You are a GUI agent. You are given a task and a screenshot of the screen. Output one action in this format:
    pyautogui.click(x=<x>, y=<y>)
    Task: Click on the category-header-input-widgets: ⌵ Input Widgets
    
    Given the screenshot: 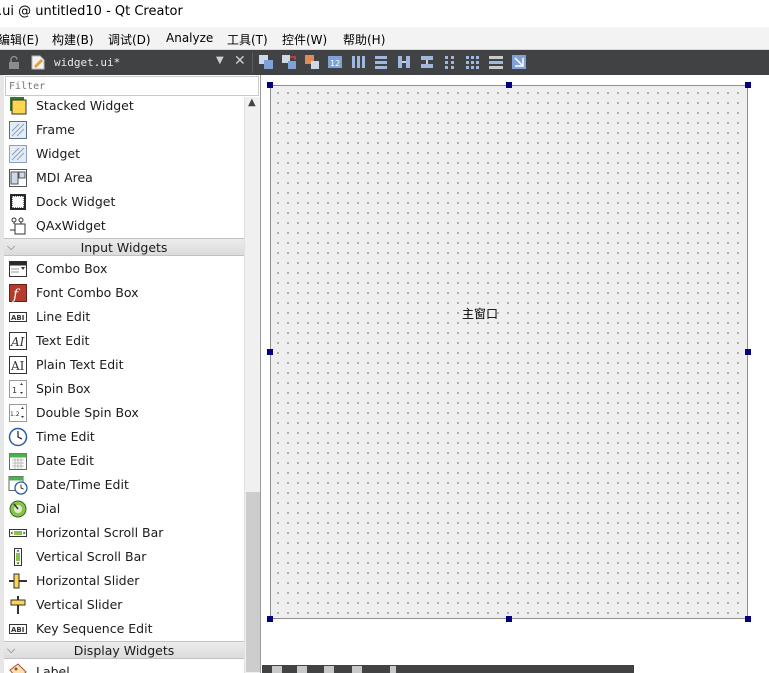 What is the action you would take?
    pyautogui.click(x=124, y=247)
    